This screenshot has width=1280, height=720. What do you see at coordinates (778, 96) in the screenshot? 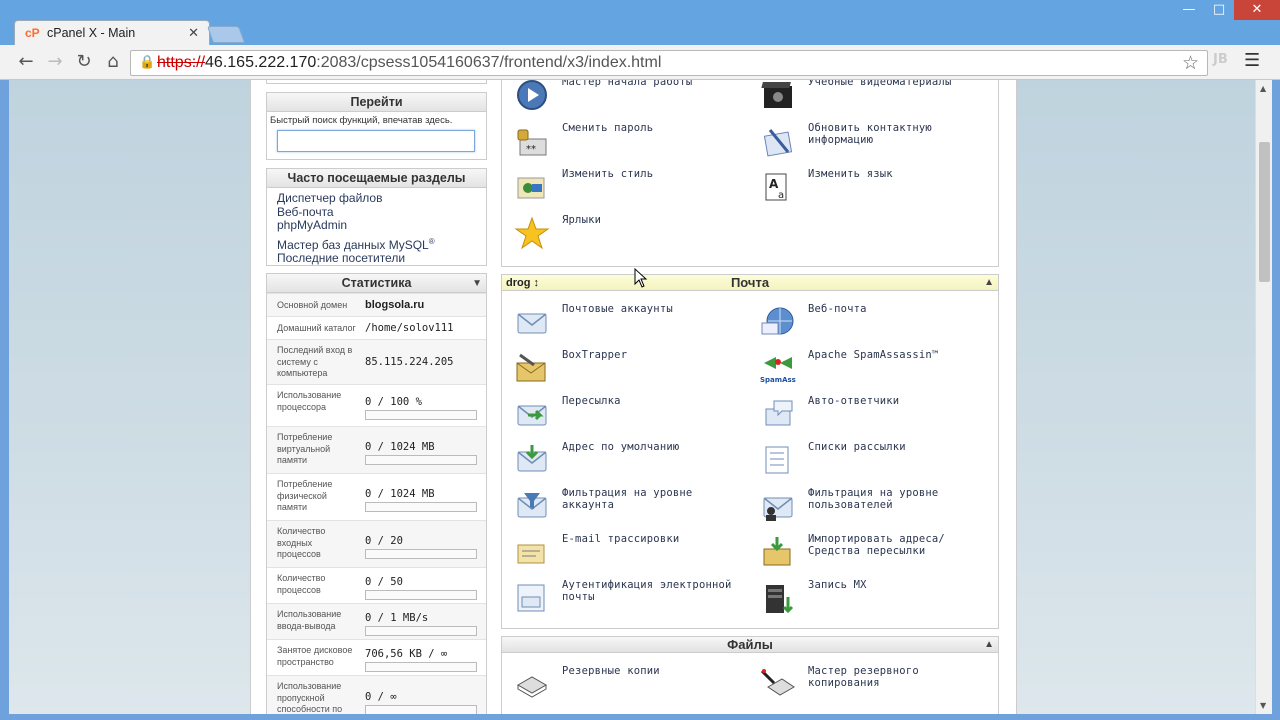
I see `video-icon` at bounding box center [778, 96].